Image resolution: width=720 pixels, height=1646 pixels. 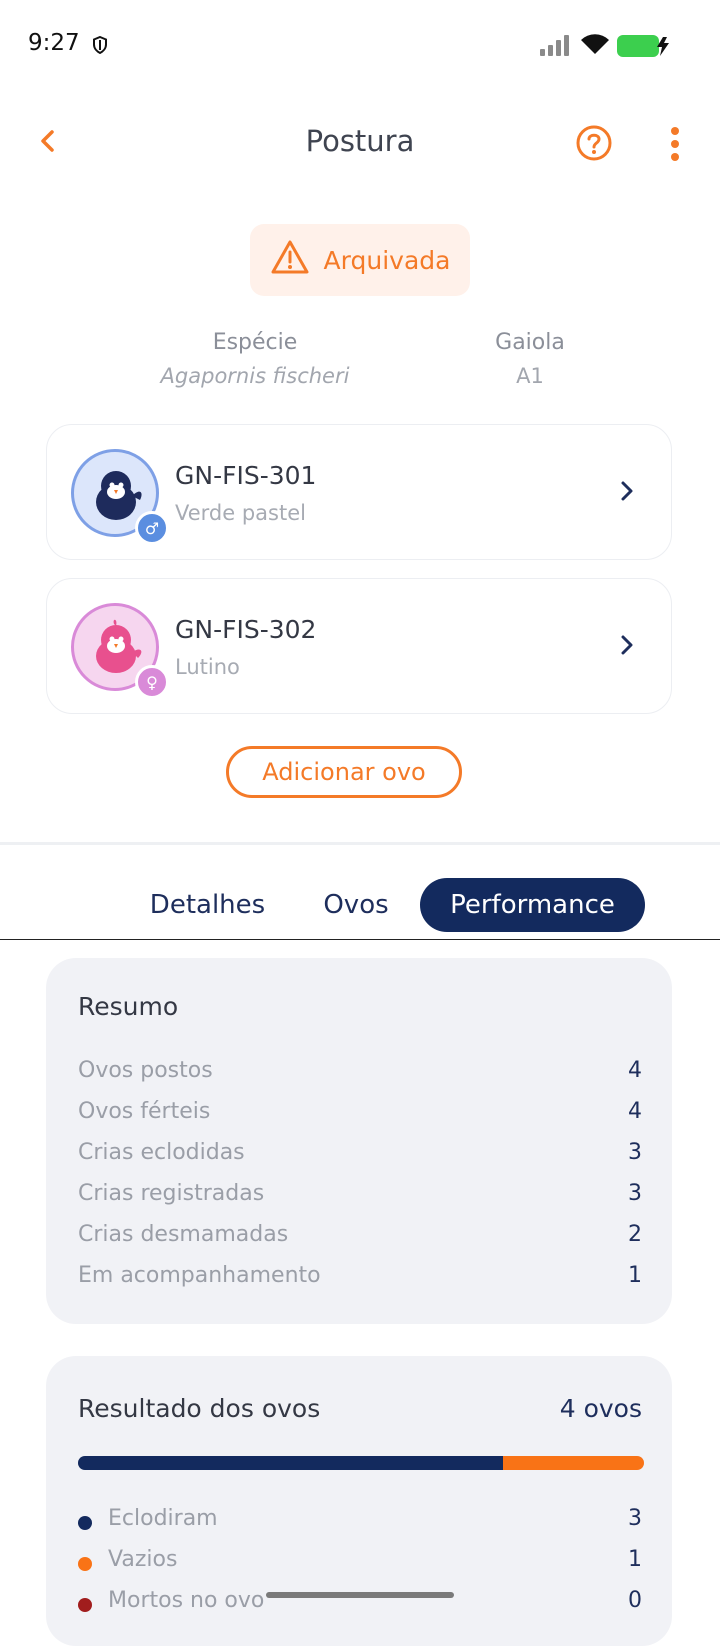 I want to click on species-value: Agapornis fischeri, so click(x=255, y=376).